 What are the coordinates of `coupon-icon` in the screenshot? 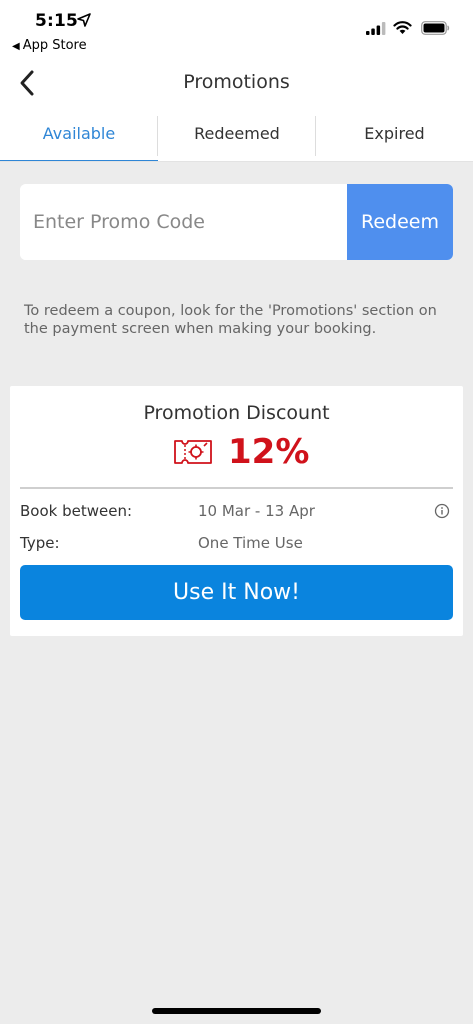 It's located at (193, 452).